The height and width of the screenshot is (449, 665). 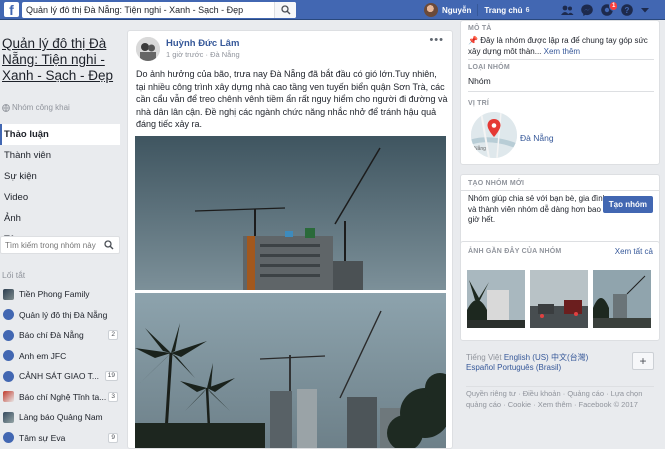 What do you see at coordinates (148, 49) in the screenshot?
I see `author-avatar` at bounding box center [148, 49].